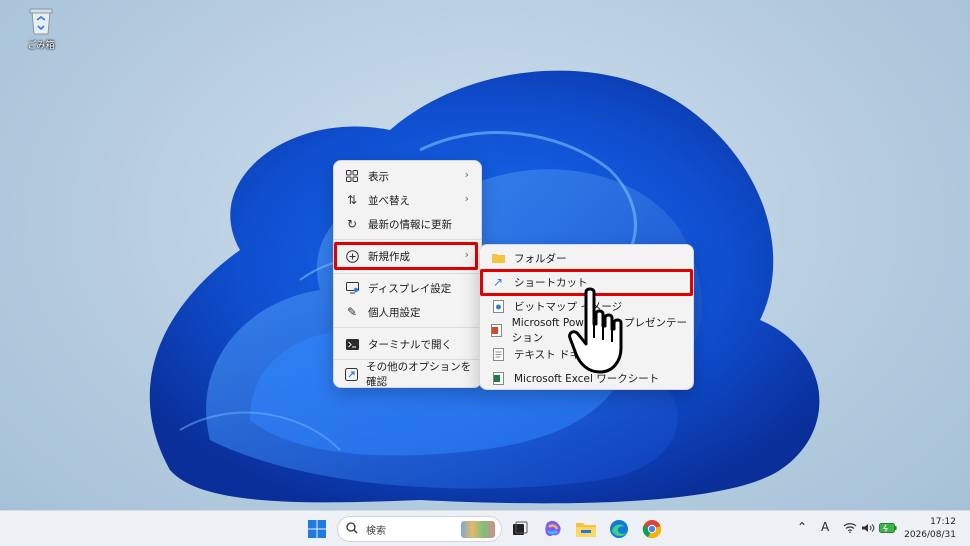 Image resolution: width=970 pixels, height=546 pixels. I want to click on folder-icon, so click(498, 258).